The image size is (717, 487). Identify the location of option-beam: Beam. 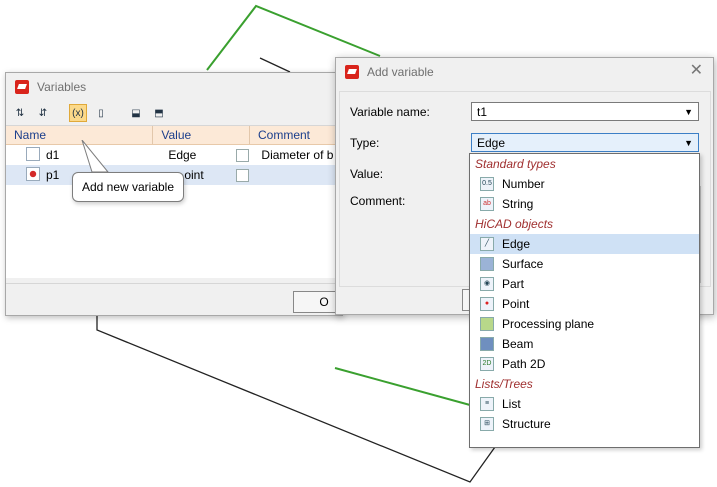
(584, 344).